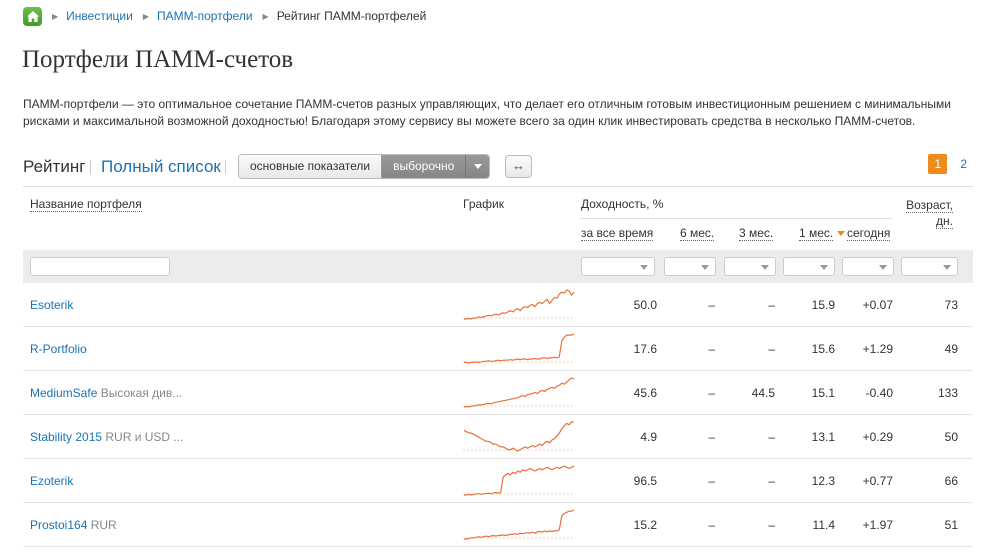  Describe the element at coordinates (100, 266) in the screenshot. I see `name-filter-input` at that location.